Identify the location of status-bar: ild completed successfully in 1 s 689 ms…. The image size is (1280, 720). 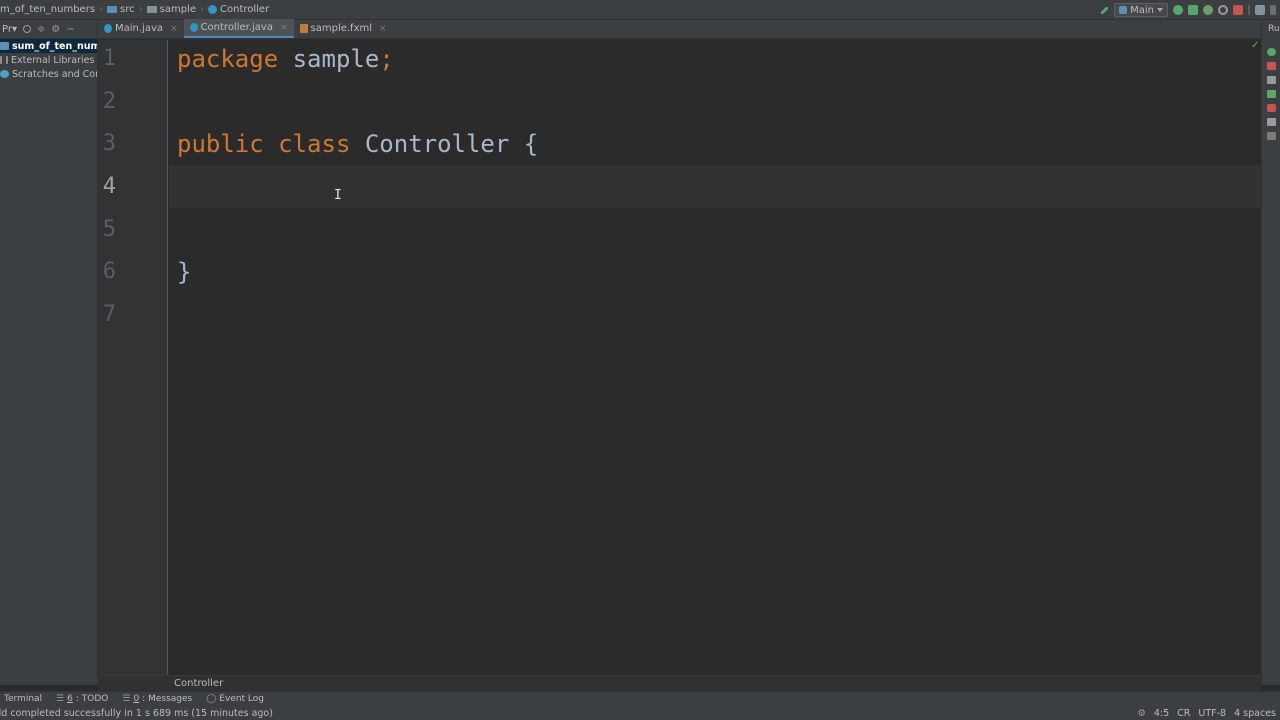
(640, 713).